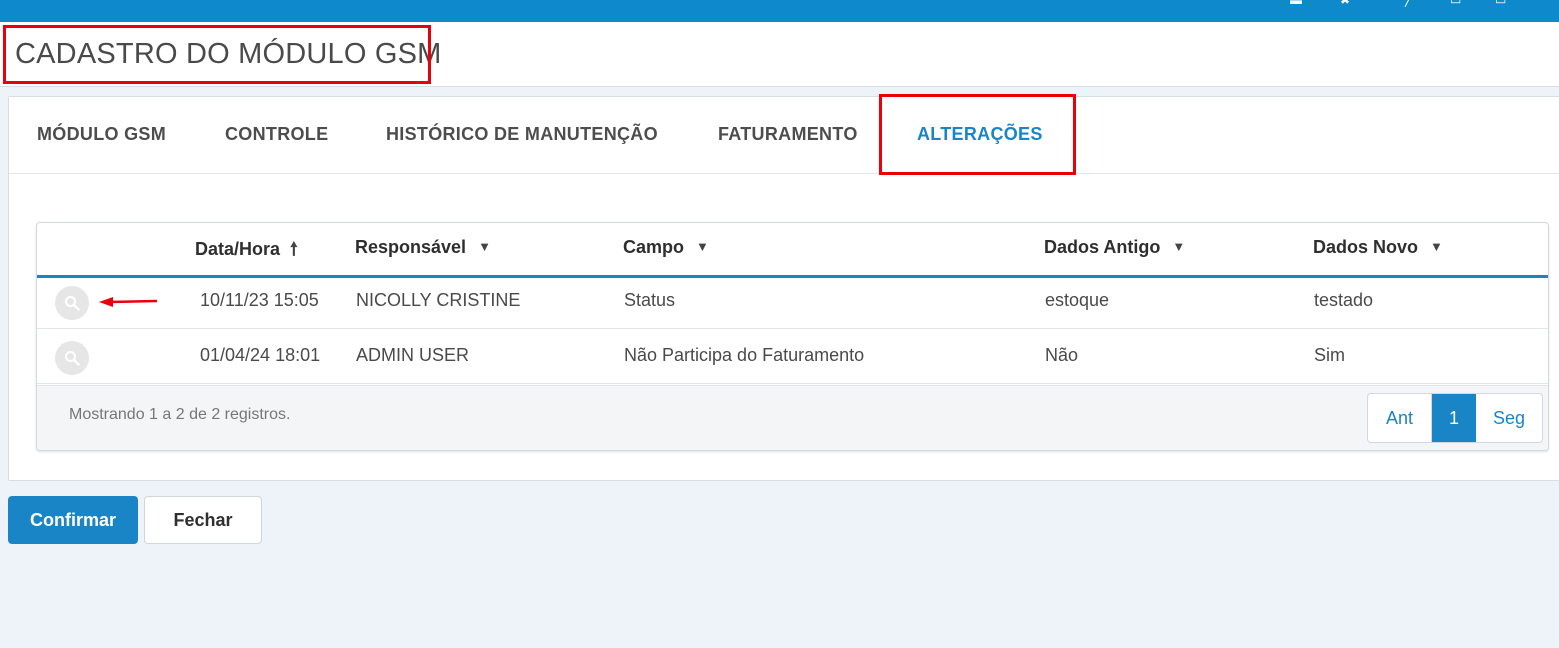 This screenshot has width=1559, height=648. I want to click on records-info: Mostrando 1 a 2 de 2 registros., so click(180, 414).